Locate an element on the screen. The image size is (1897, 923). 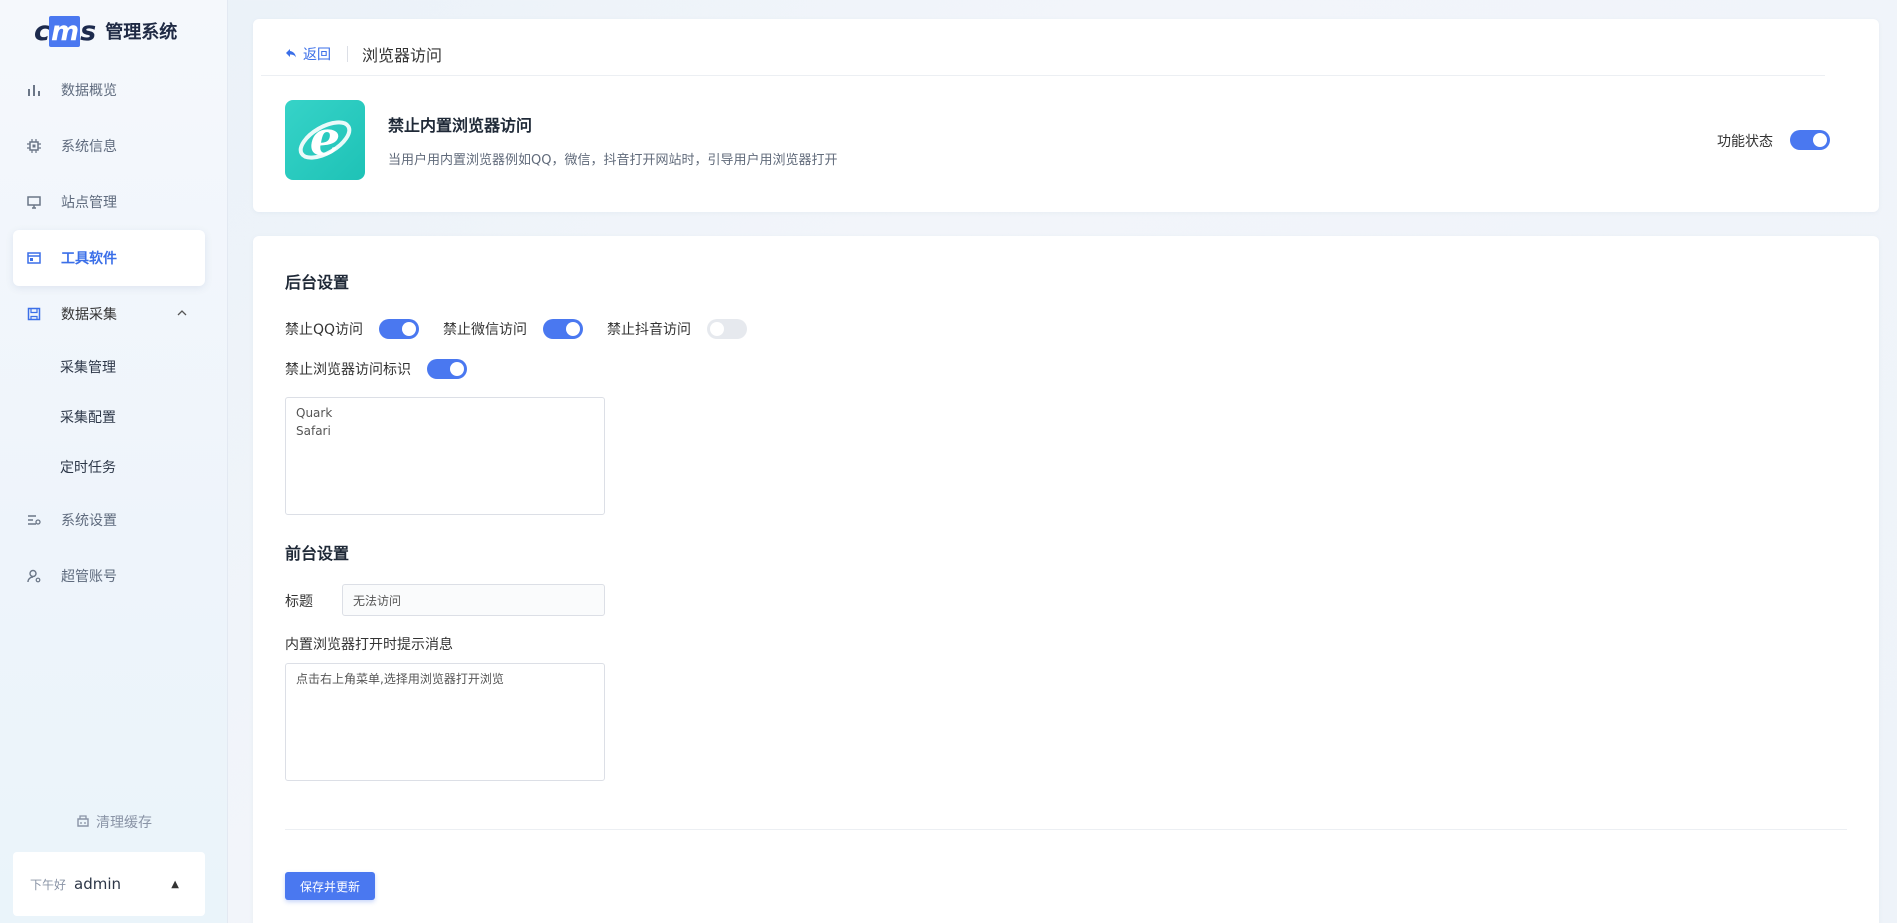
chip-icon is located at coordinates (34, 146).